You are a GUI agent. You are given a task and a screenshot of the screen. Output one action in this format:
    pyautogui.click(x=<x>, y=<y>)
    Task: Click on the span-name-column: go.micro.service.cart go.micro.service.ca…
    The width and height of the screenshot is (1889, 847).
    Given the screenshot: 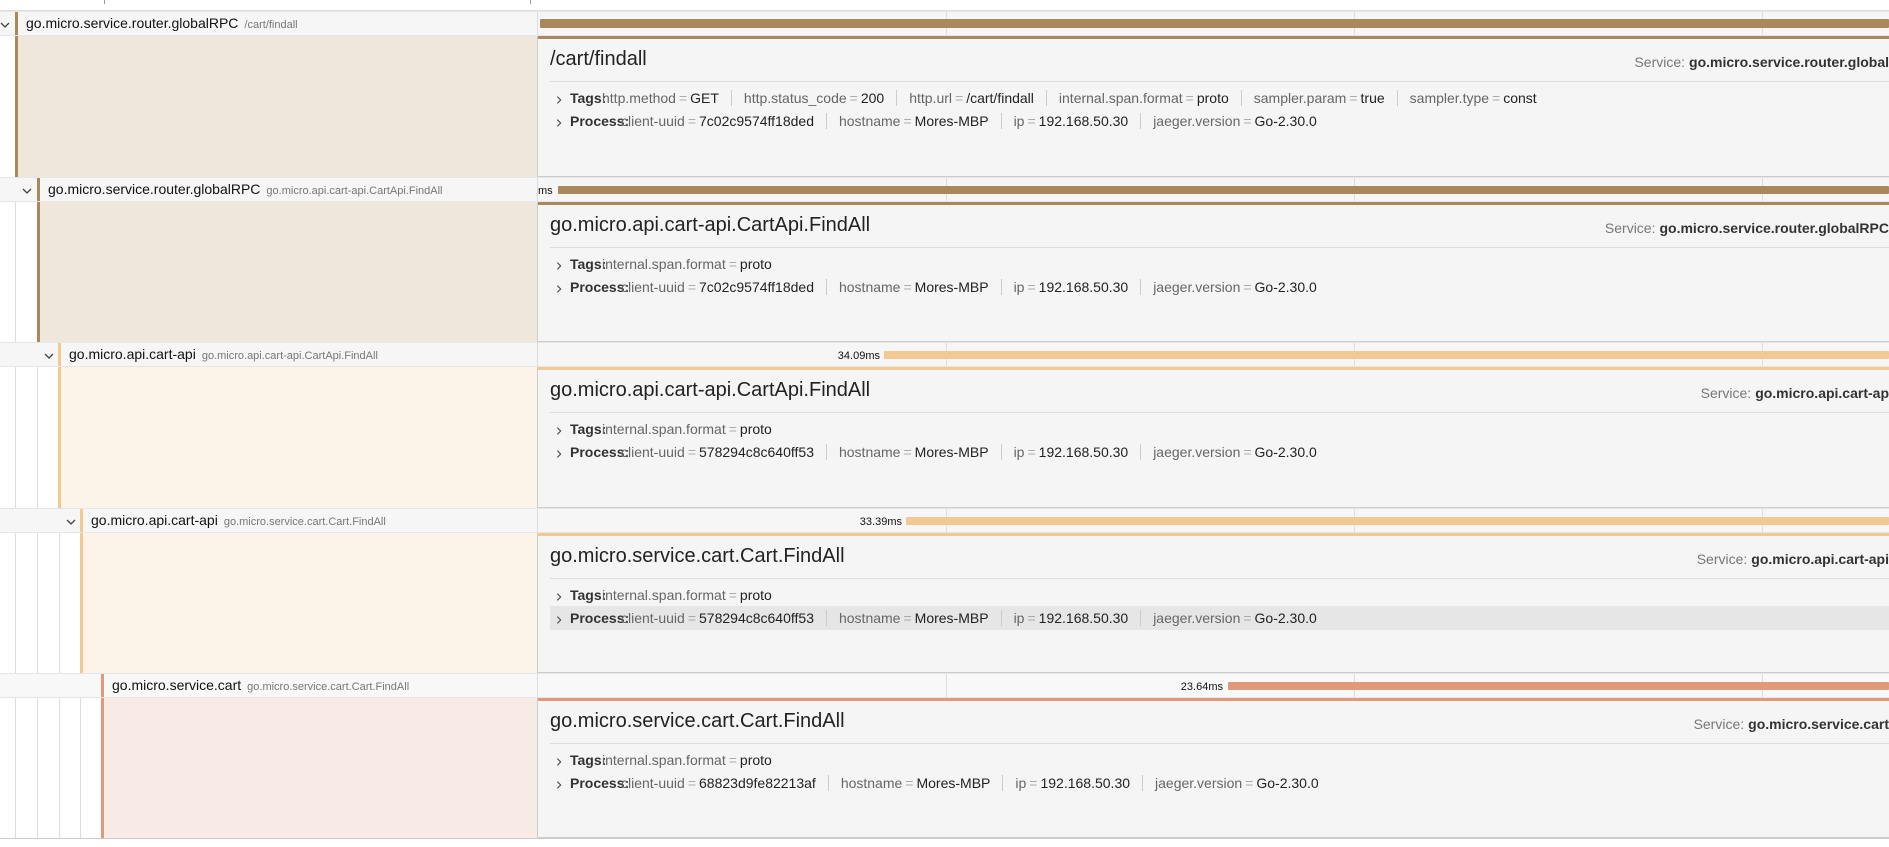 What is the action you would take?
    pyautogui.click(x=269, y=685)
    